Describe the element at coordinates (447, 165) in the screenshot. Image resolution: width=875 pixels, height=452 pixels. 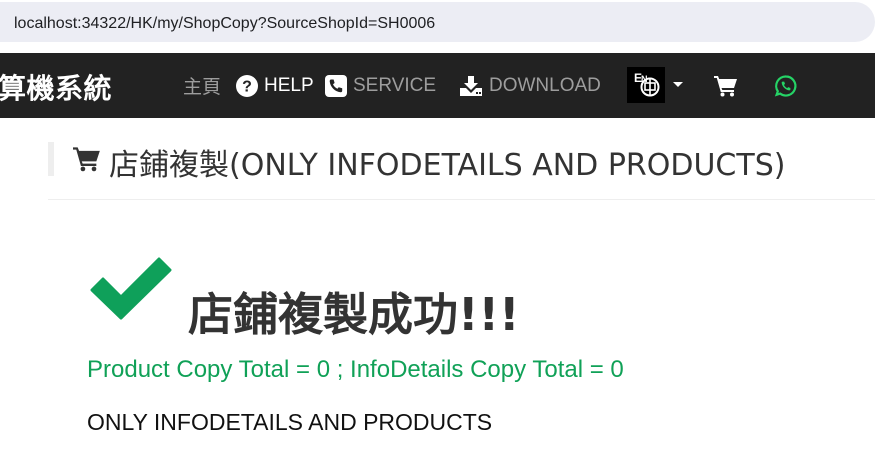
I see `page-title-text: 店鋪複製(ONLY INFODETAILS AND PRODUCTS)` at that location.